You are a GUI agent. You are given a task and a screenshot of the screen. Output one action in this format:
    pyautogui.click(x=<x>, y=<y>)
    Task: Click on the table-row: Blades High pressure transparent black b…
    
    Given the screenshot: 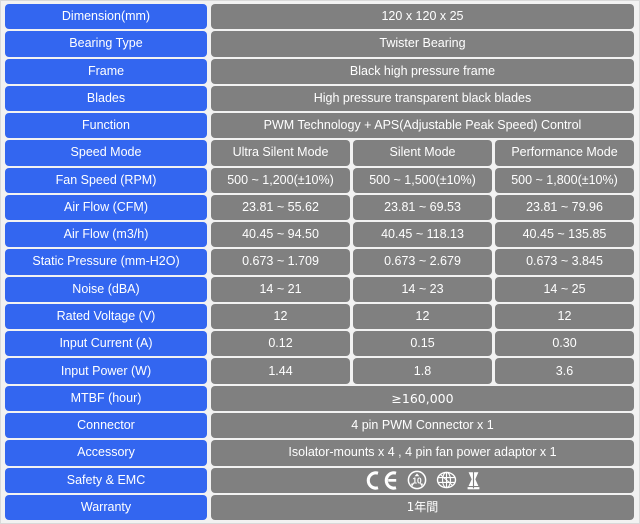 What is the action you would take?
    pyautogui.click(x=319, y=98)
    